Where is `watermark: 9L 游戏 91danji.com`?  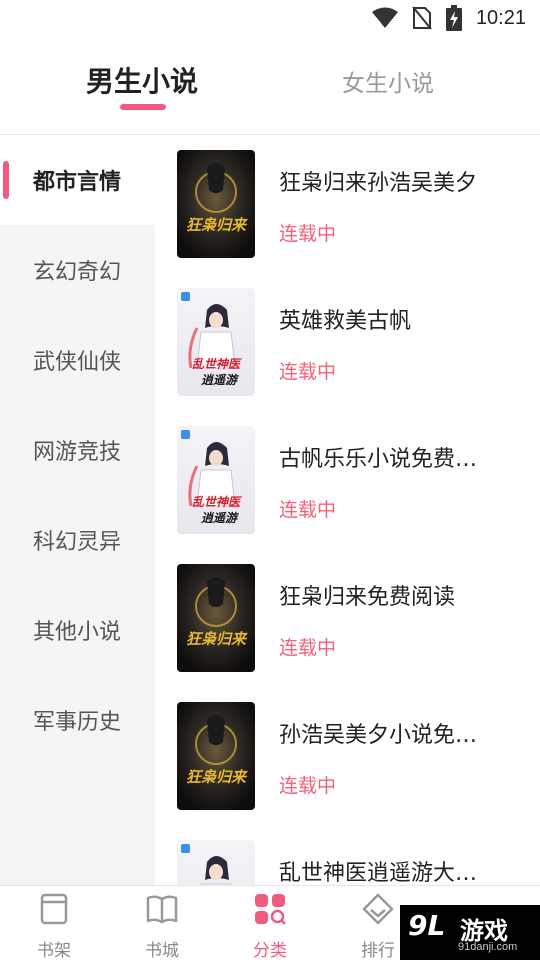 watermark: 9L 游戏 91danji.com is located at coordinates (470, 932).